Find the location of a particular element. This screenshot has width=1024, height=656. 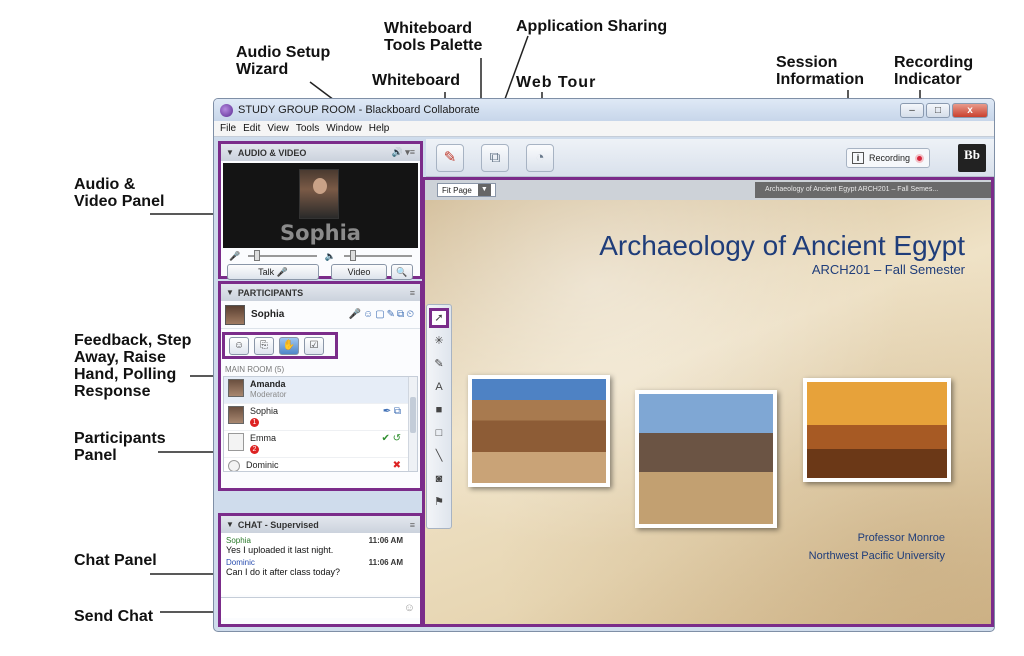

chat-text: Yes I uploaded it last night. is located at coordinates (280, 550).